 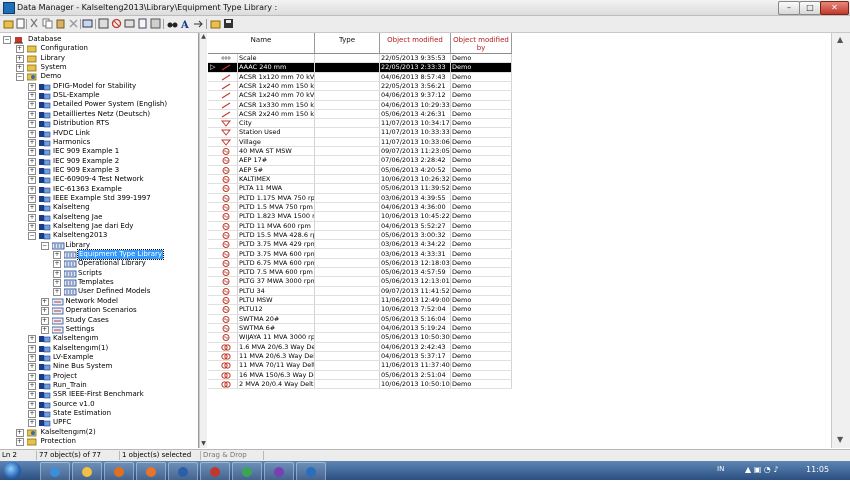 I want to click on tree-node: + Nine Bus System, so click(x=99, y=367).